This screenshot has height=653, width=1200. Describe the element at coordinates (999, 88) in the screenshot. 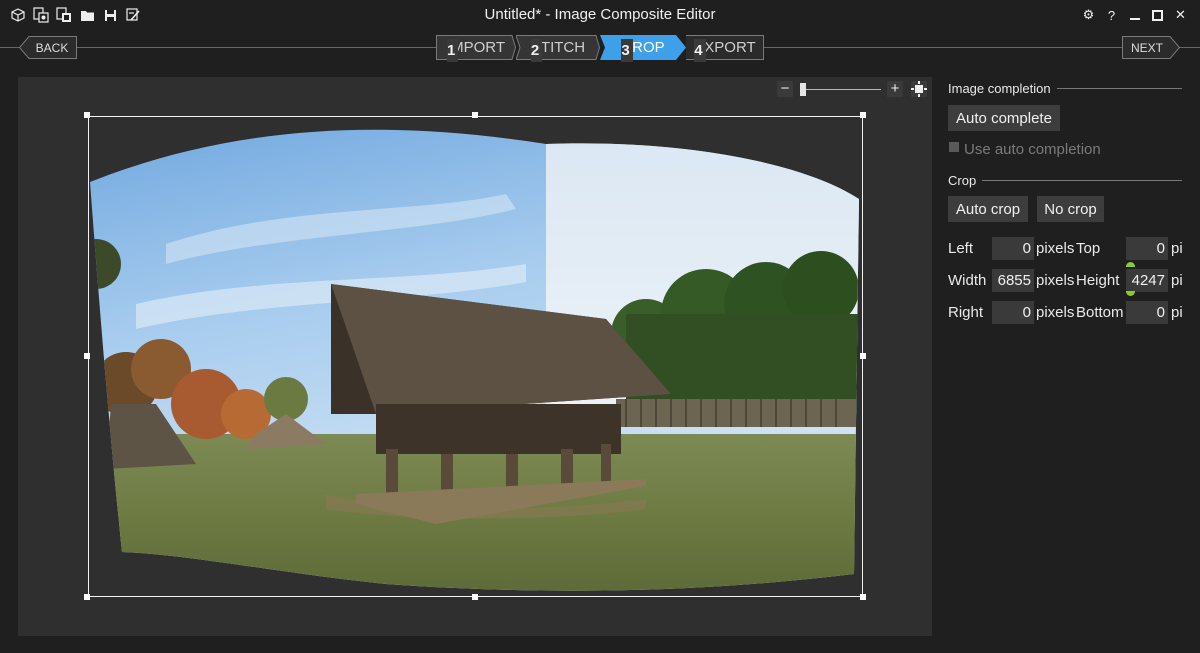

I see `image-completion-title: Image completion` at that location.